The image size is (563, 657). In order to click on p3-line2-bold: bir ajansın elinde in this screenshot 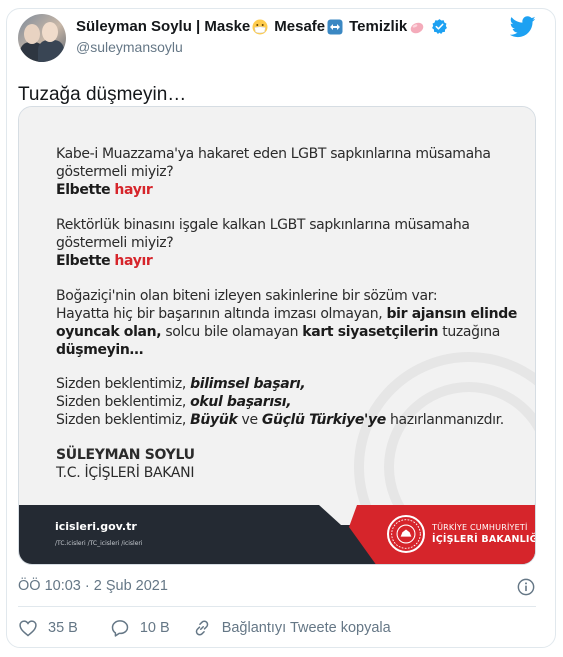, I will do `click(452, 314)`.